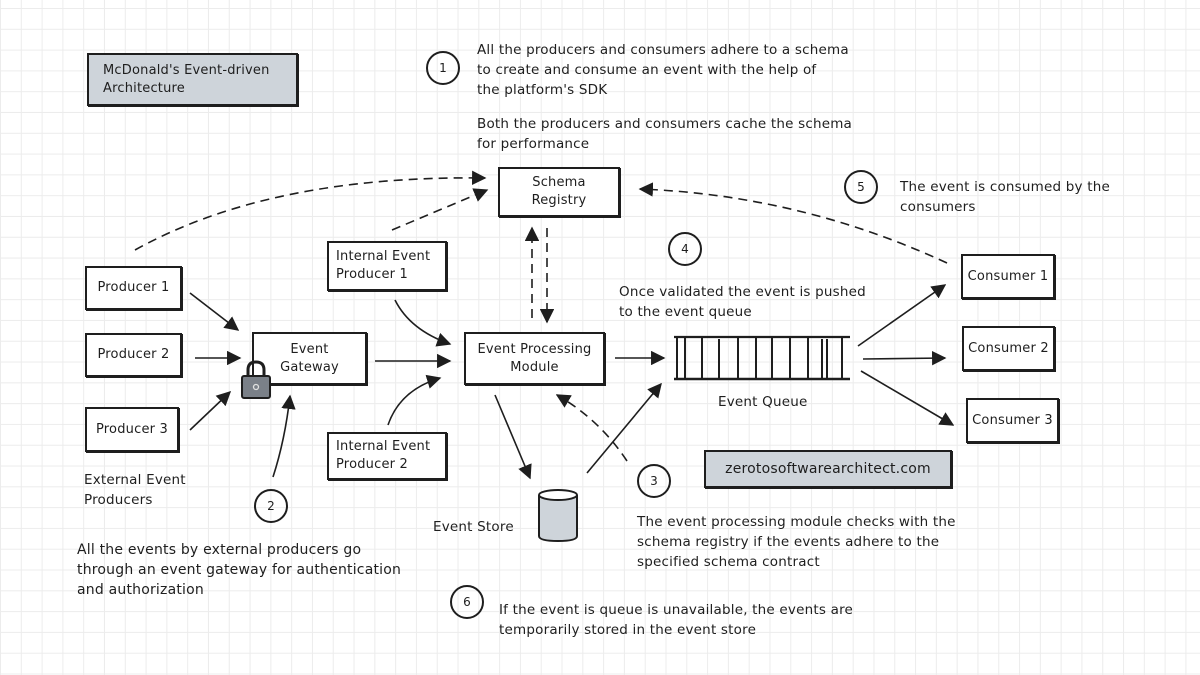 The width and height of the screenshot is (1200, 675). What do you see at coordinates (902, 315) in the screenshot?
I see `arrow-queue-to-consumer1` at bounding box center [902, 315].